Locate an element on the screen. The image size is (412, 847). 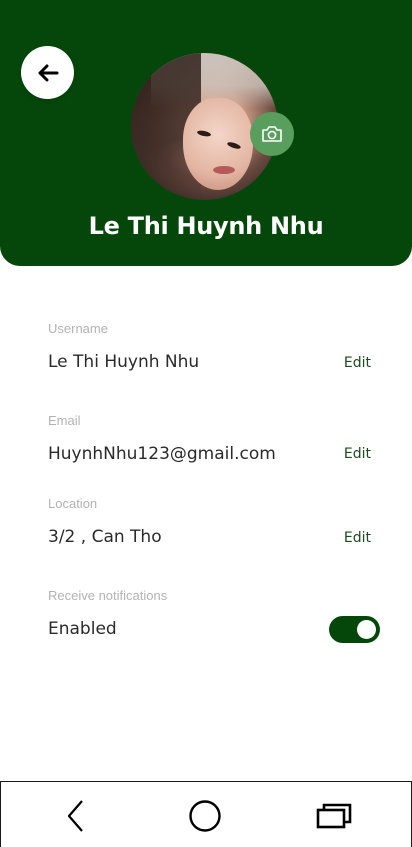
nav-recents-button is located at coordinates (334, 816).